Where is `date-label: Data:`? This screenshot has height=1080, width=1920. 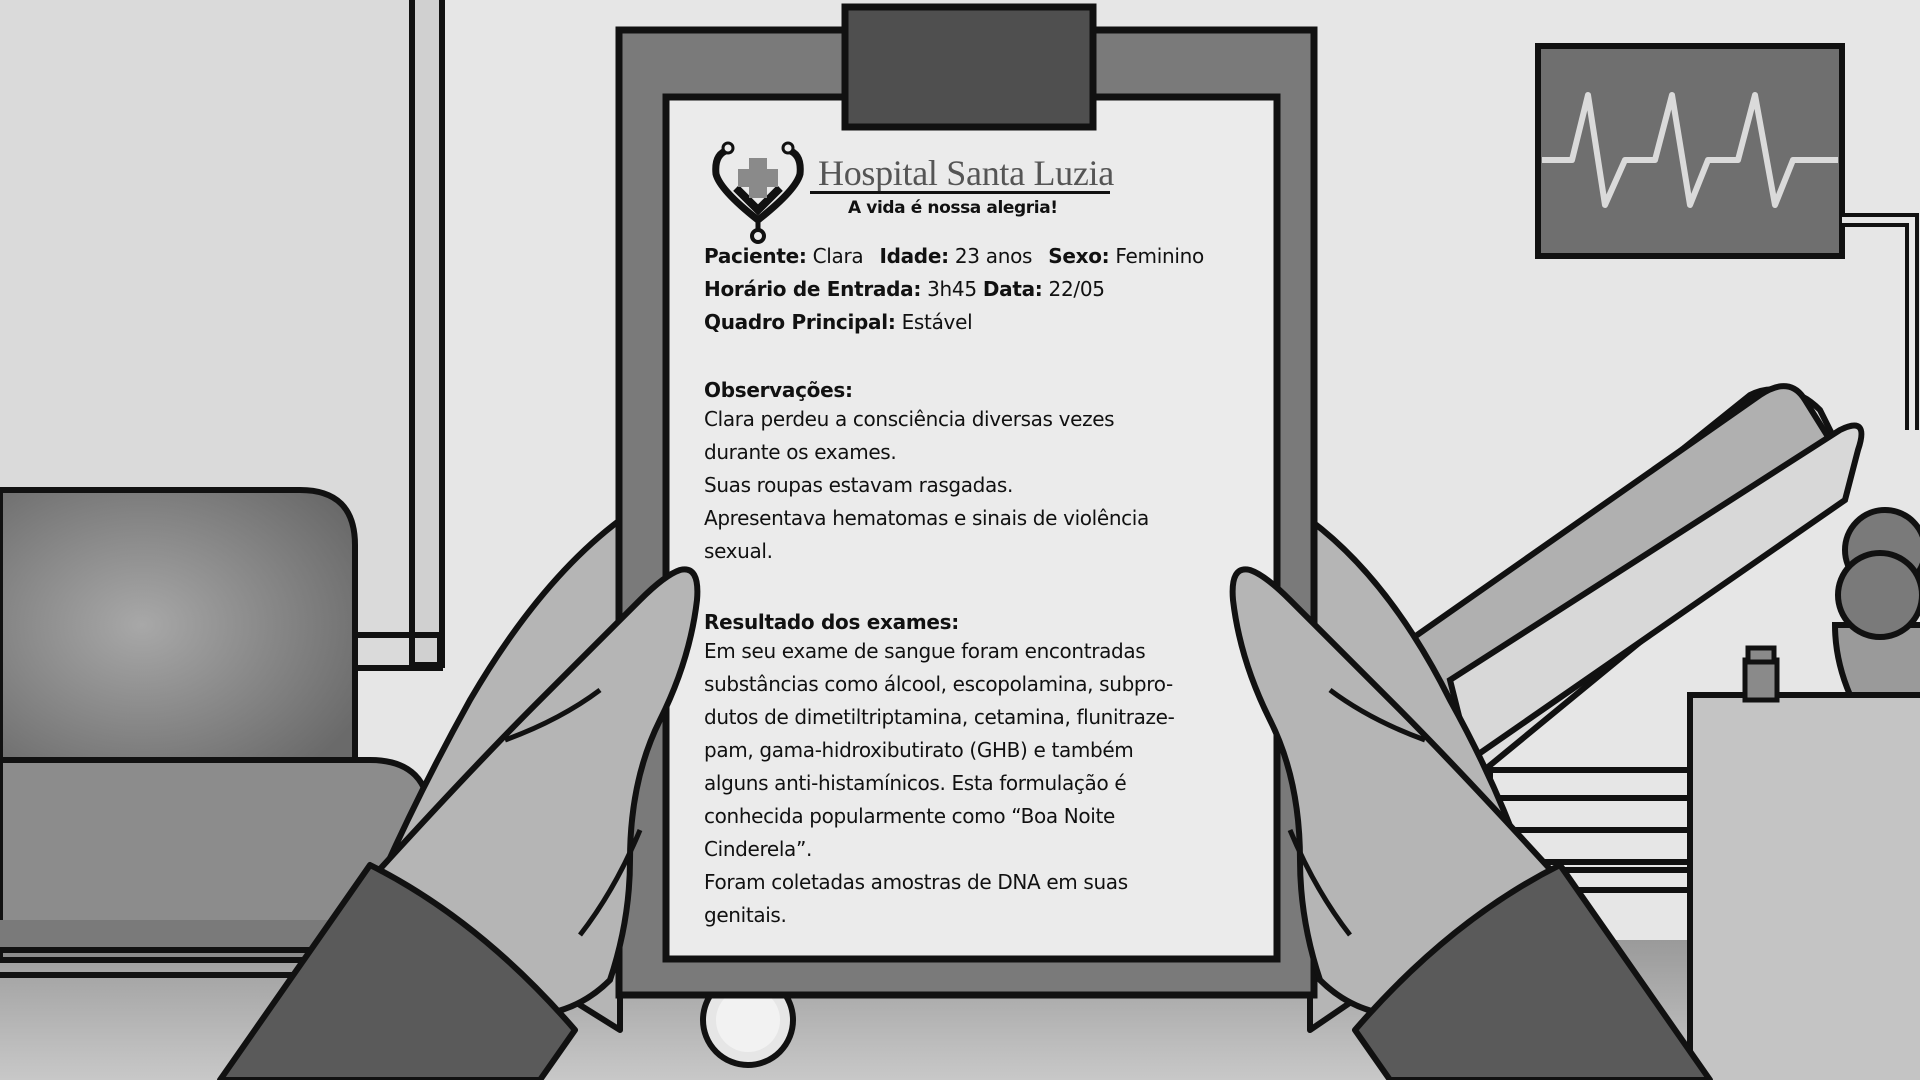
date-label: Data: is located at coordinates (1012, 289).